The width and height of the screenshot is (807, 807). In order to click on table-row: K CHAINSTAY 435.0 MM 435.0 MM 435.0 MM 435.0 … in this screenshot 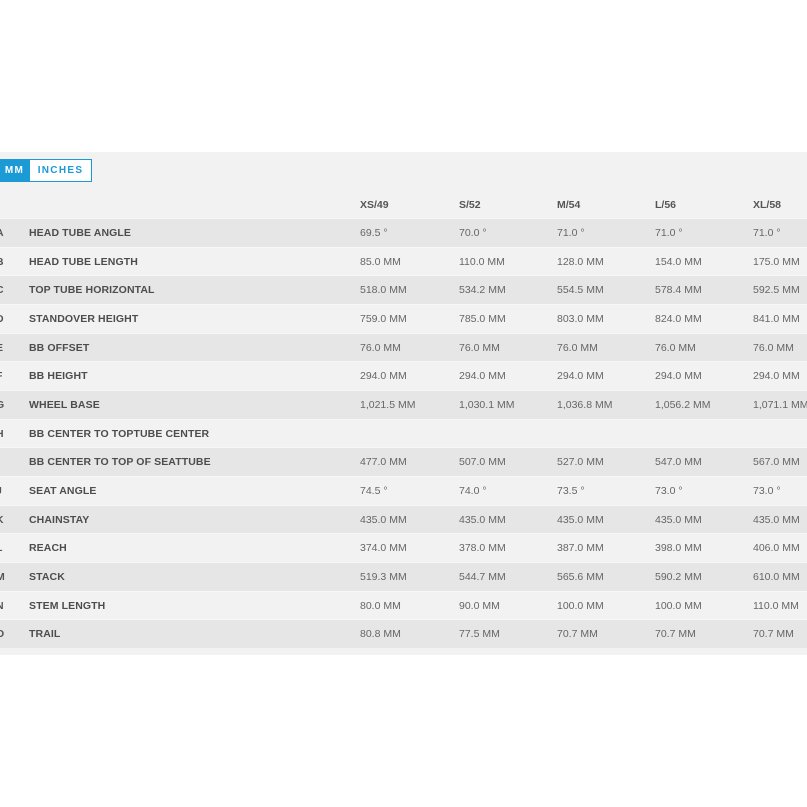, I will do `click(403, 519)`.